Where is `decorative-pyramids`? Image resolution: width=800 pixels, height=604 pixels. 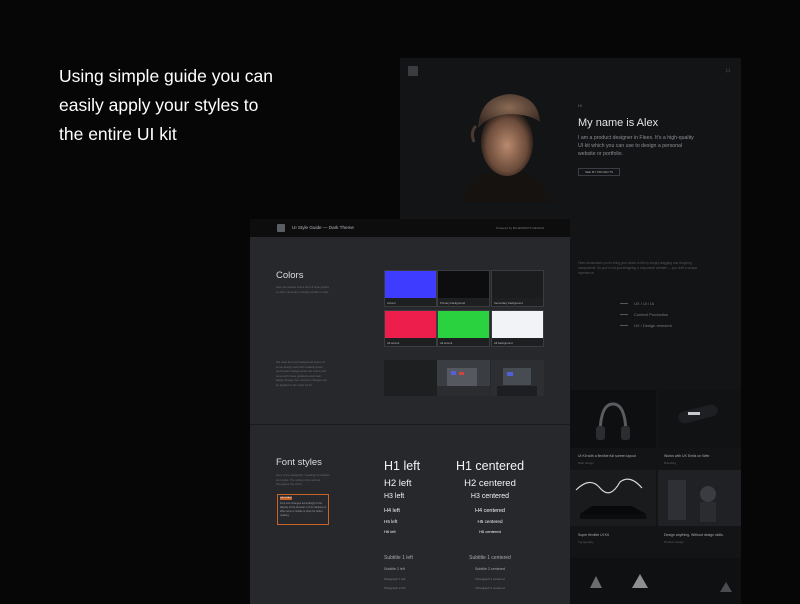
decorative-pyramids is located at coordinates (655, 581).